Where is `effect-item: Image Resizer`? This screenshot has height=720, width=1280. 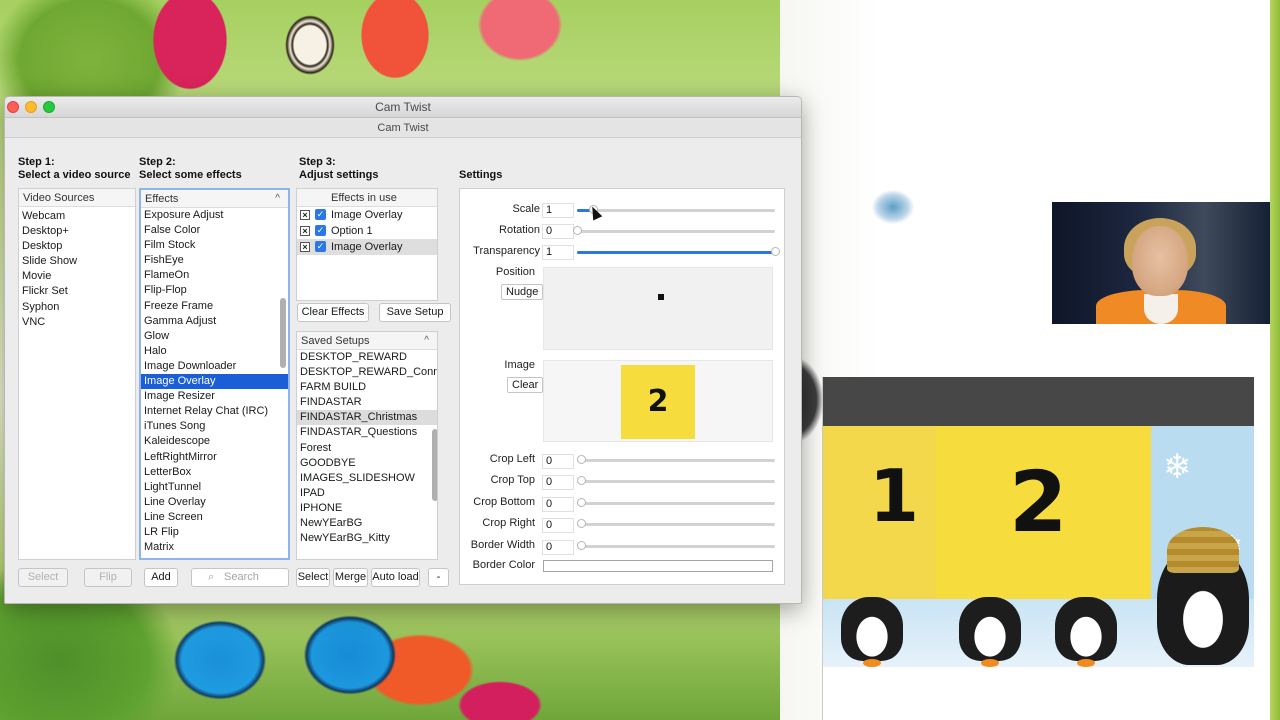
effect-item: Image Resizer is located at coordinates (214, 396).